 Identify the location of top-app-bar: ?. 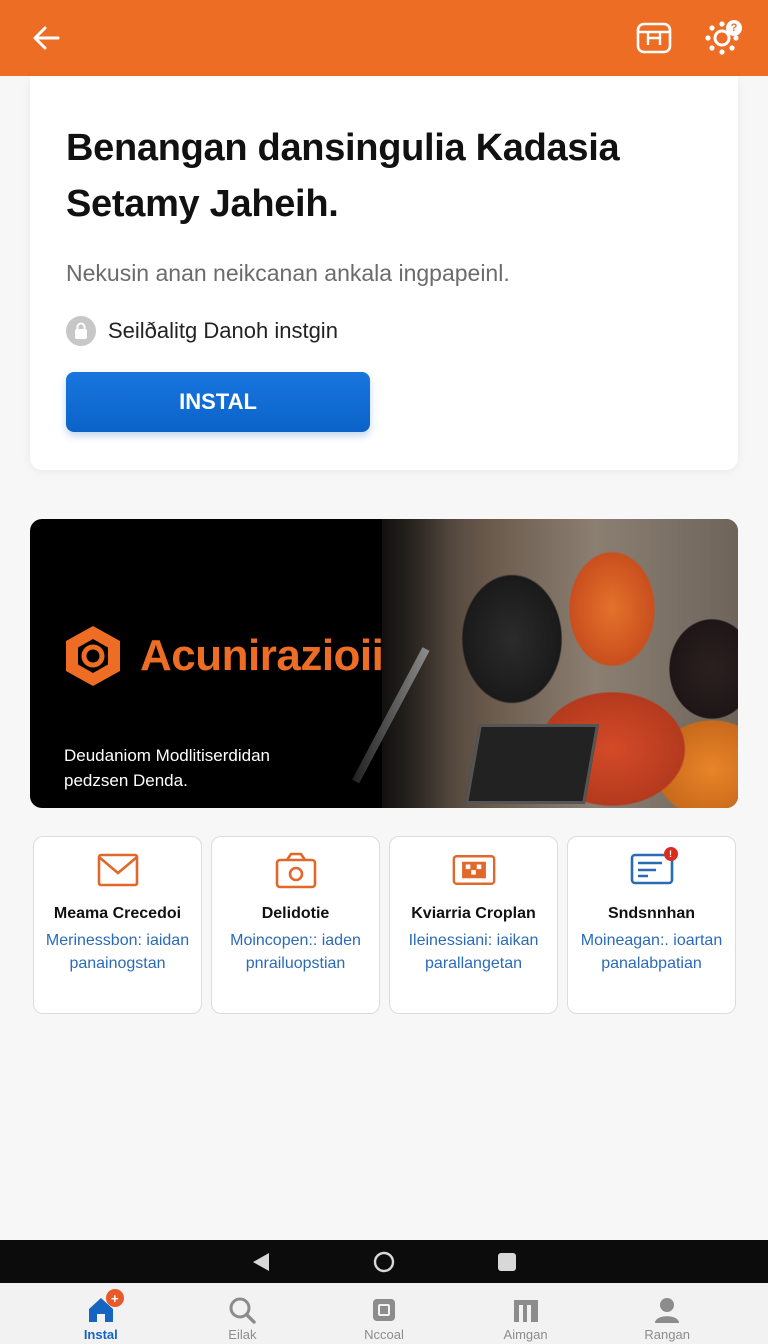
(384, 38).